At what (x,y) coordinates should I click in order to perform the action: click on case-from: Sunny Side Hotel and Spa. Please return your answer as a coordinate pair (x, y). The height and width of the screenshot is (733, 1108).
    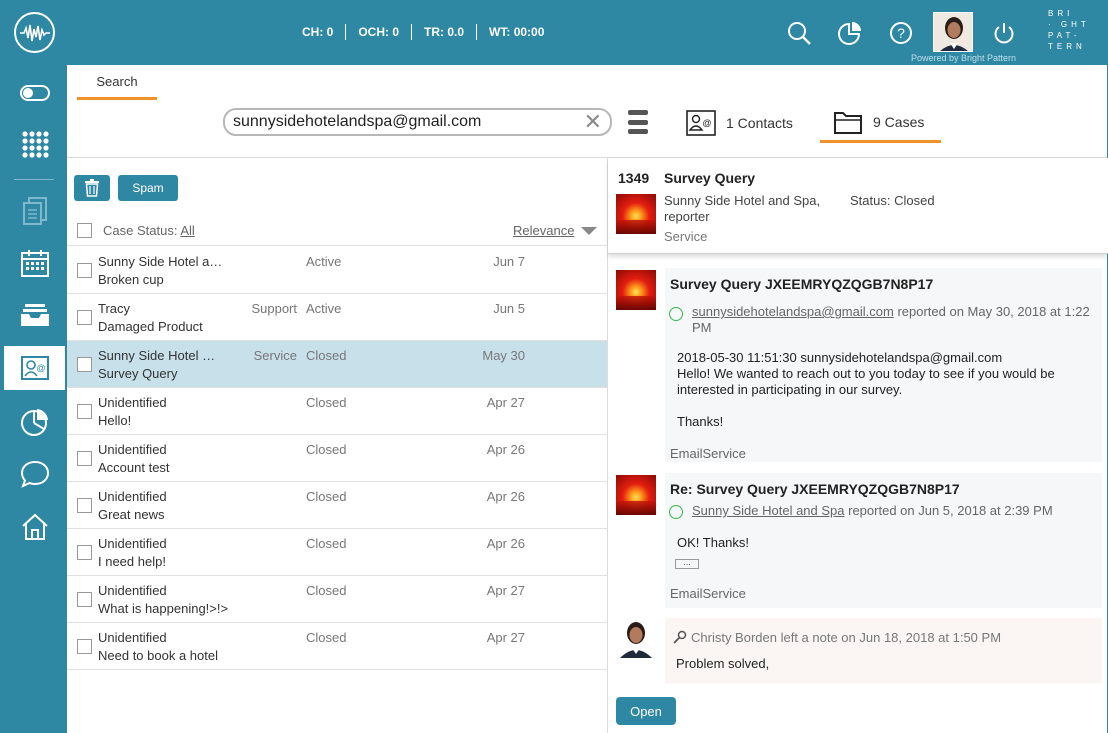
    Looking at the image, I should click on (160, 261).